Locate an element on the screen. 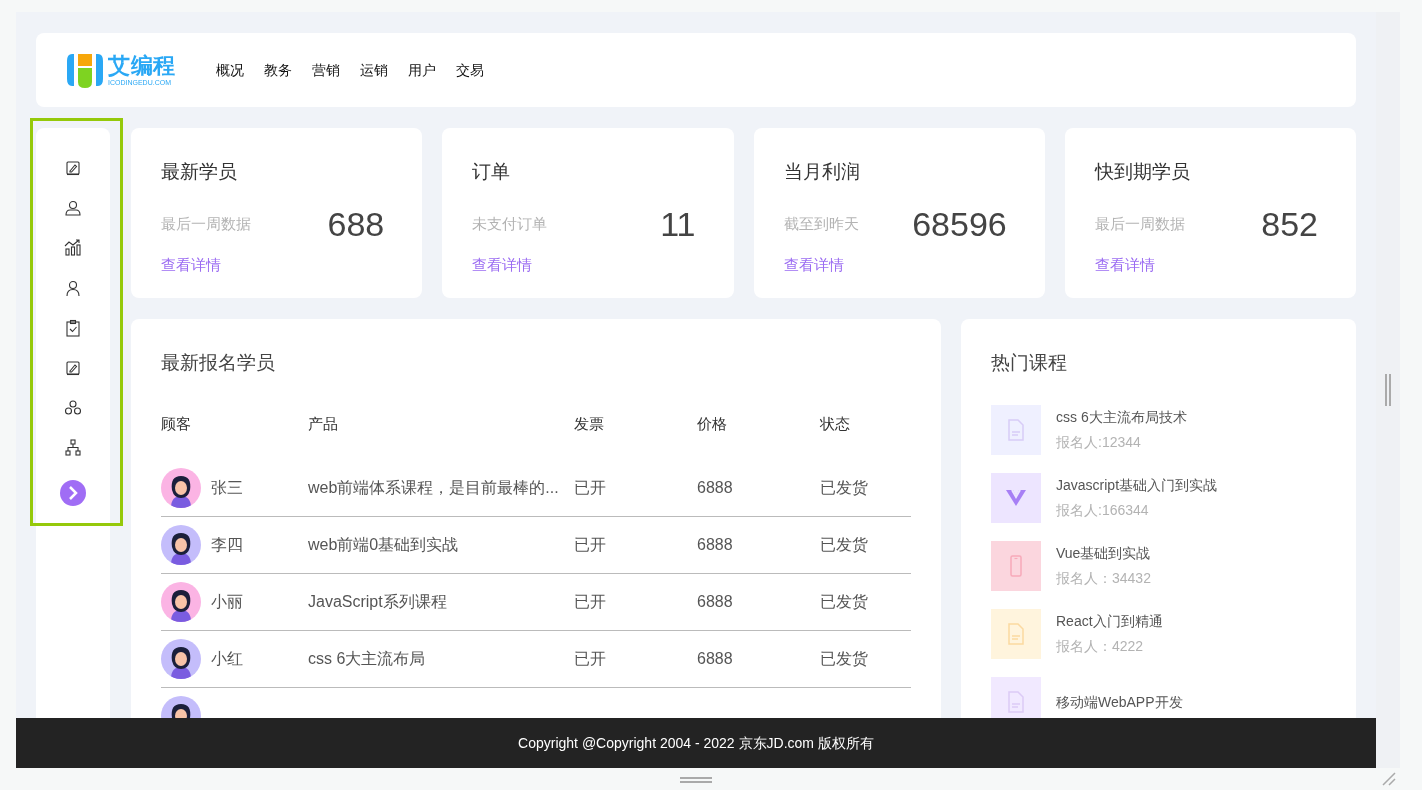  expand-button is located at coordinates (73, 493).